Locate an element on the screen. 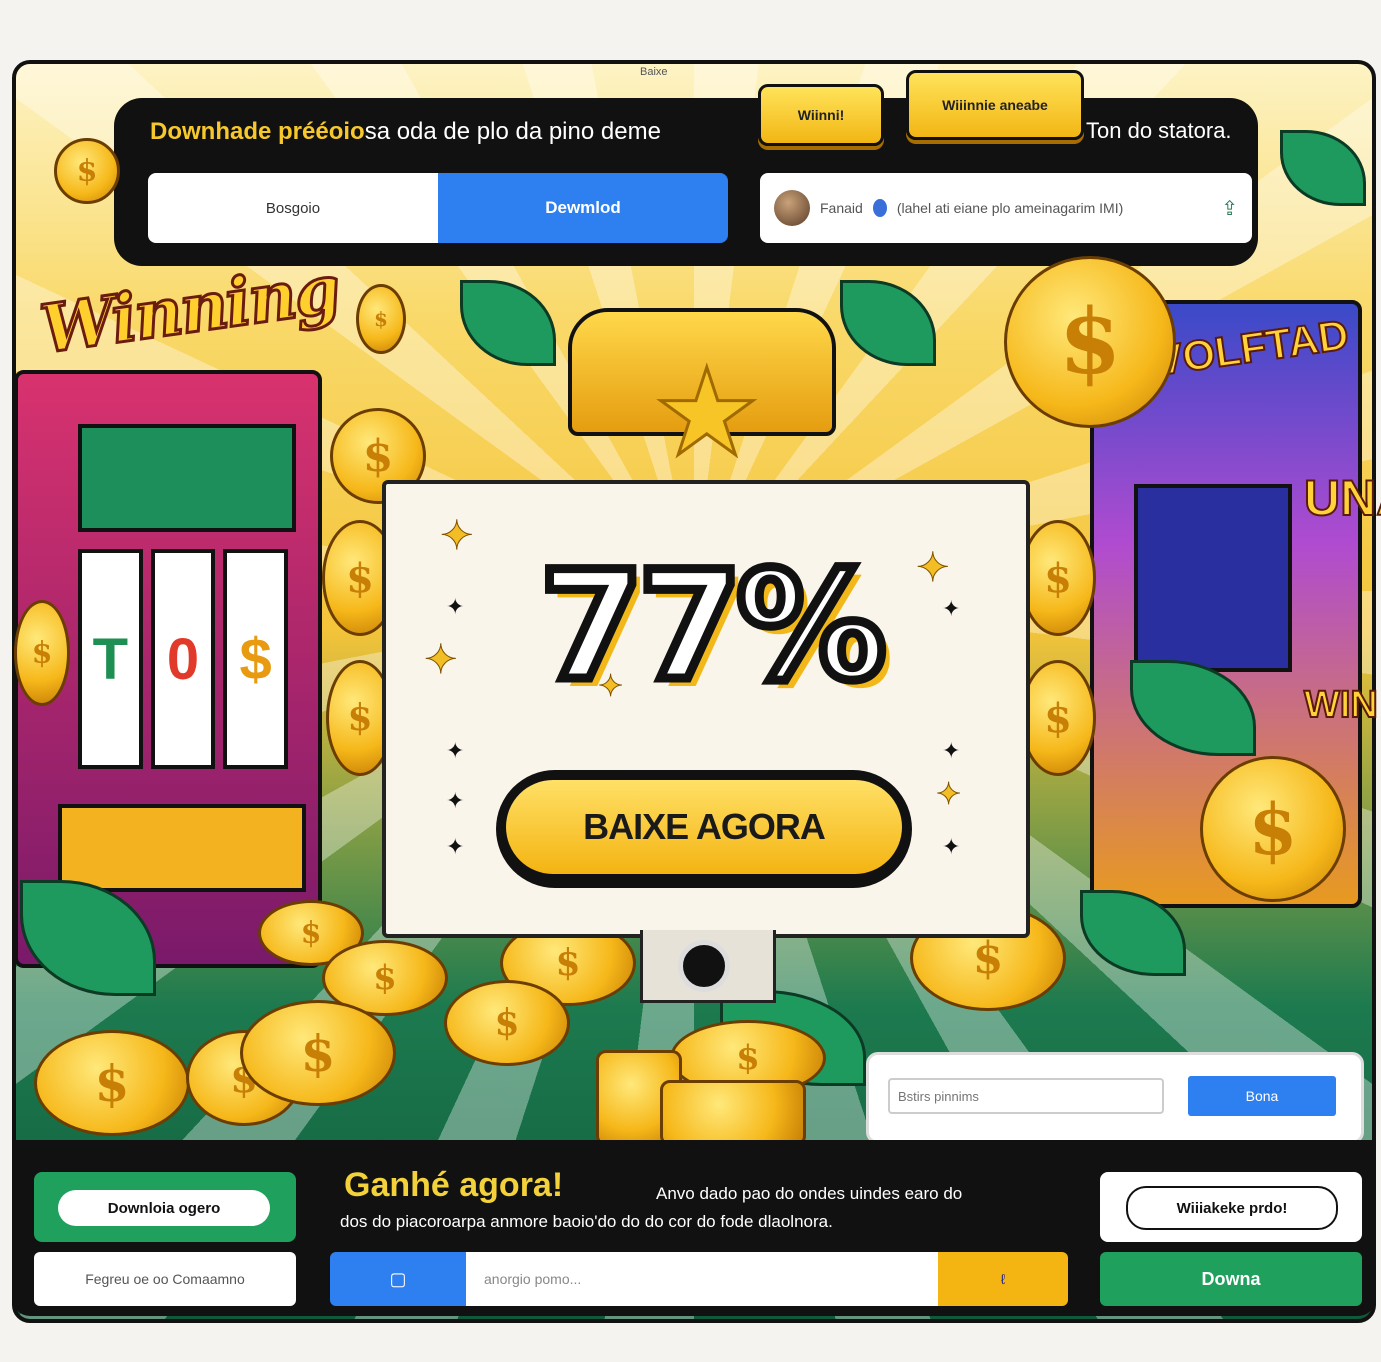  withdraw-button: Wiiiakeke prdo! is located at coordinates (1232, 1208).